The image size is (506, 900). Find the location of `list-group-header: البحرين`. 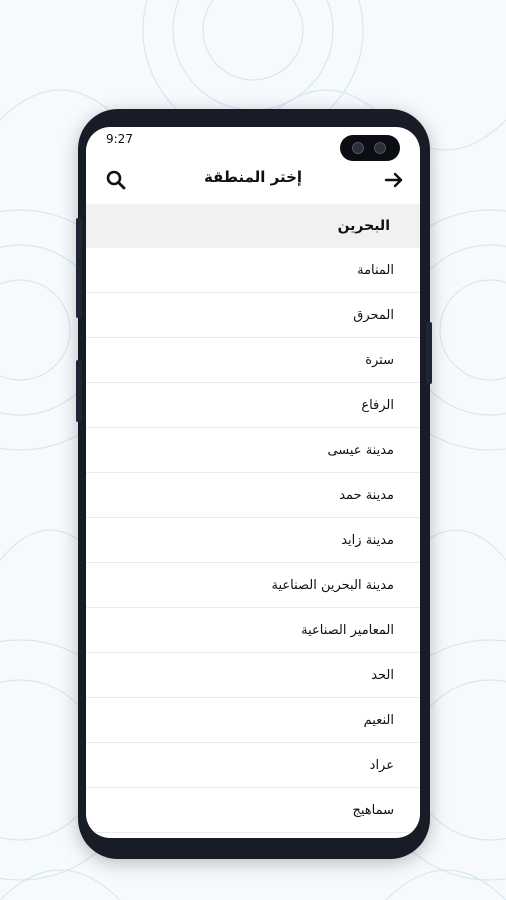

list-group-header: البحرين is located at coordinates (253, 226).